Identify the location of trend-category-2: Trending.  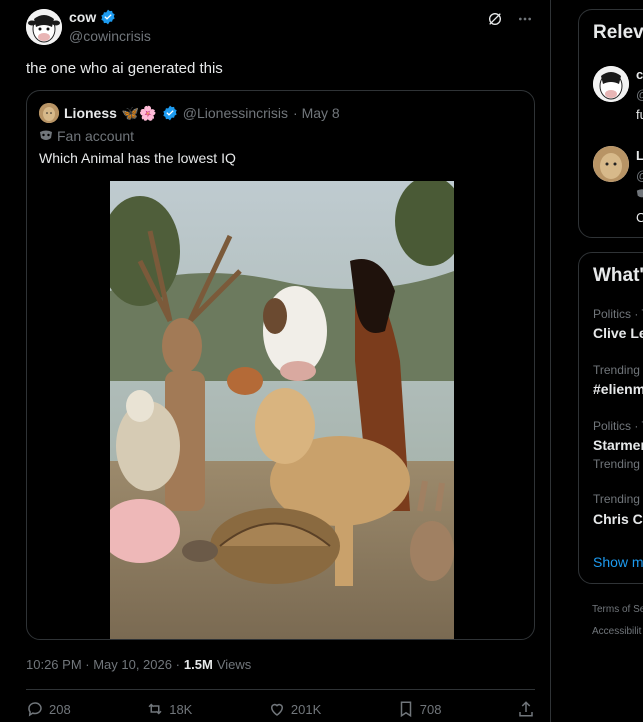
(616, 370).